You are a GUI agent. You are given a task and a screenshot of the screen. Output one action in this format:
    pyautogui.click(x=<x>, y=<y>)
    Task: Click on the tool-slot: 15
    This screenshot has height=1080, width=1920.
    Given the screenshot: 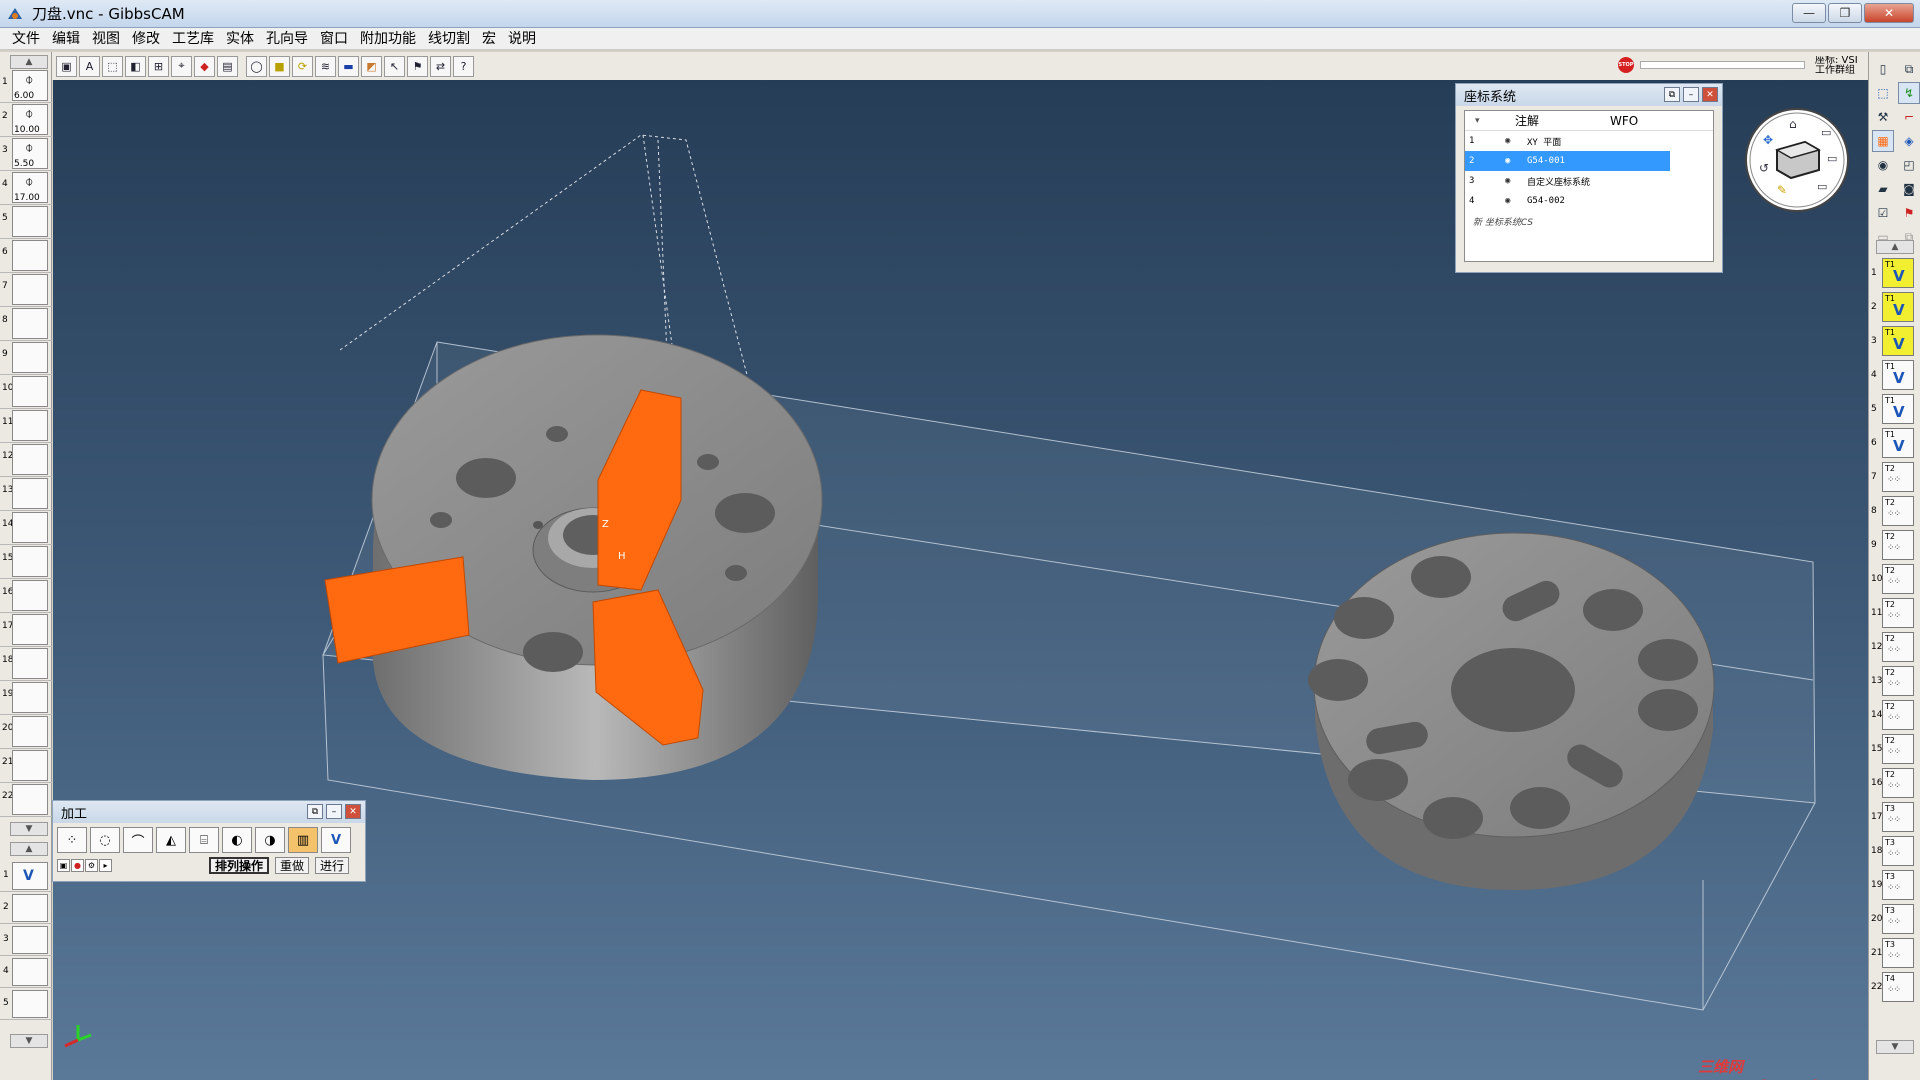 What is the action you would take?
    pyautogui.click(x=26, y=562)
    